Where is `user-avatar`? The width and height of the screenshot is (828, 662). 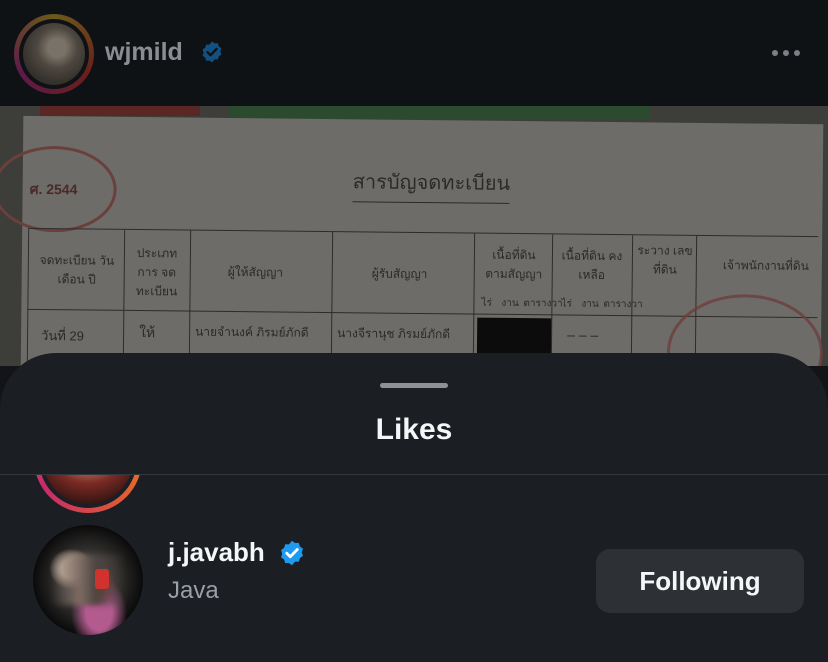 user-avatar is located at coordinates (88, 580).